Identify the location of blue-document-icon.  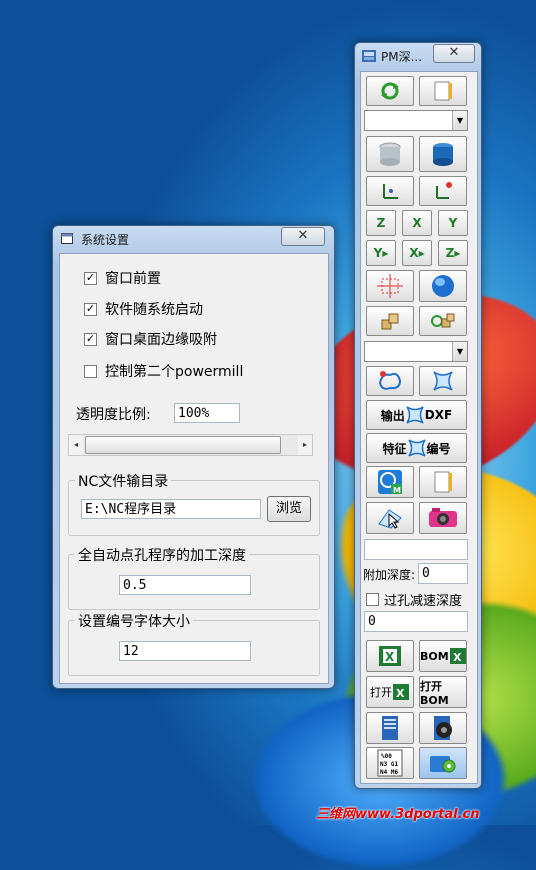
(390, 728).